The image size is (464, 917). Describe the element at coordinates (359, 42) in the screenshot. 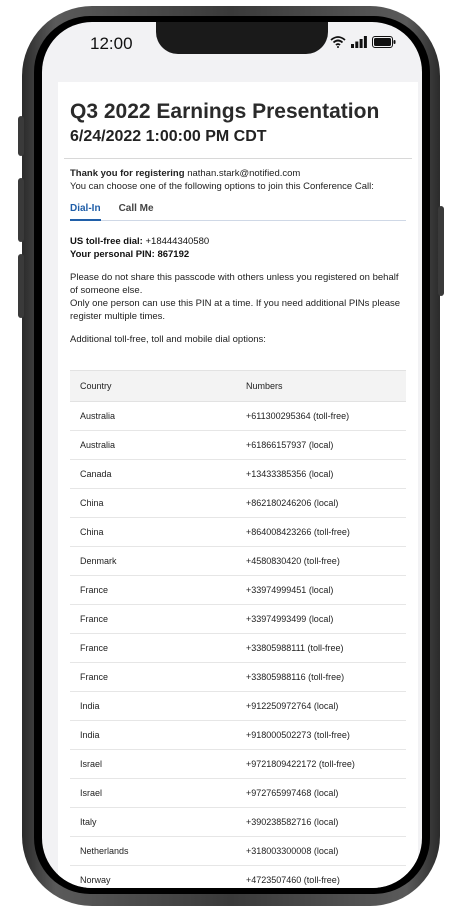

I see `signal-icon` at that location.